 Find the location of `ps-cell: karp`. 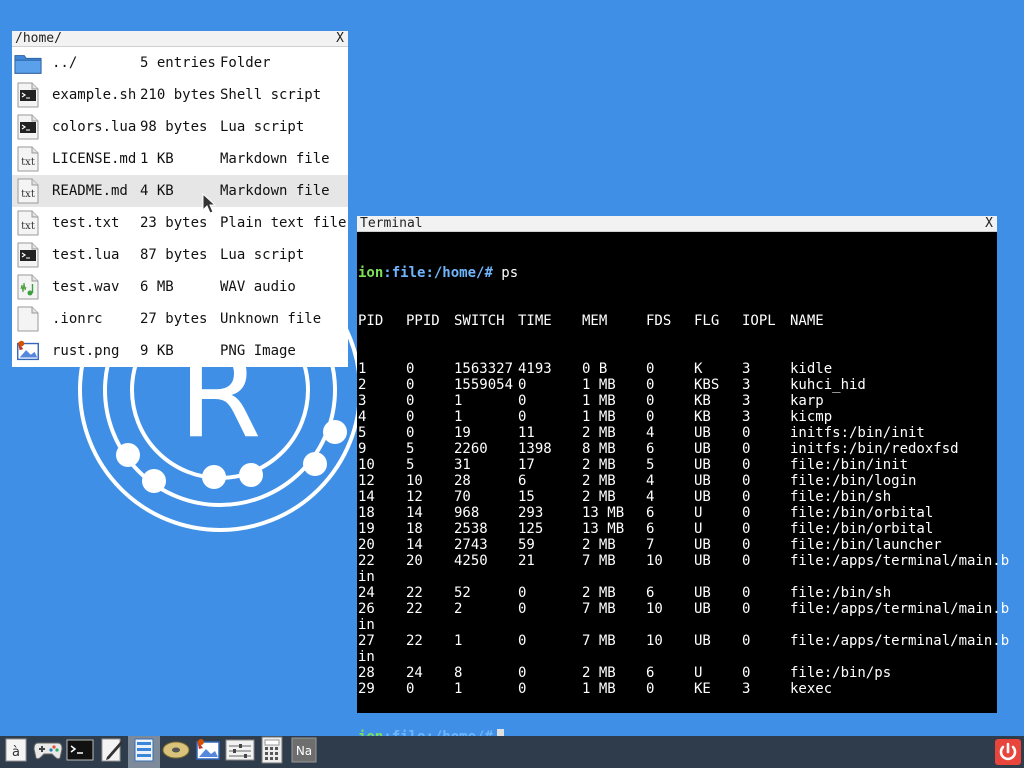

ps-cell: karp is located at coordinates (807, 401).